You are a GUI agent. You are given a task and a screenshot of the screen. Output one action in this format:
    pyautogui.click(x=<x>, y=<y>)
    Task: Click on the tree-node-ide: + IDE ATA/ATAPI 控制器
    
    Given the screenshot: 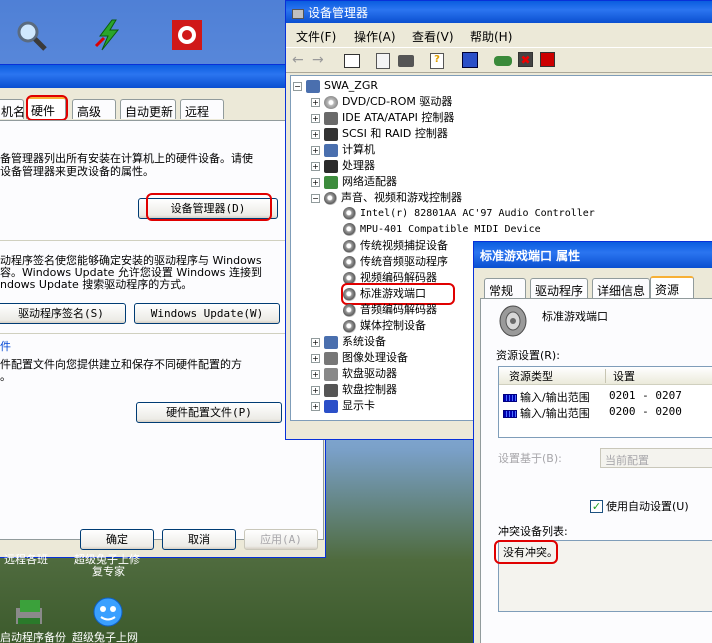 What is the action you would take?
    pyautogui.click(x=382, y=118)
    